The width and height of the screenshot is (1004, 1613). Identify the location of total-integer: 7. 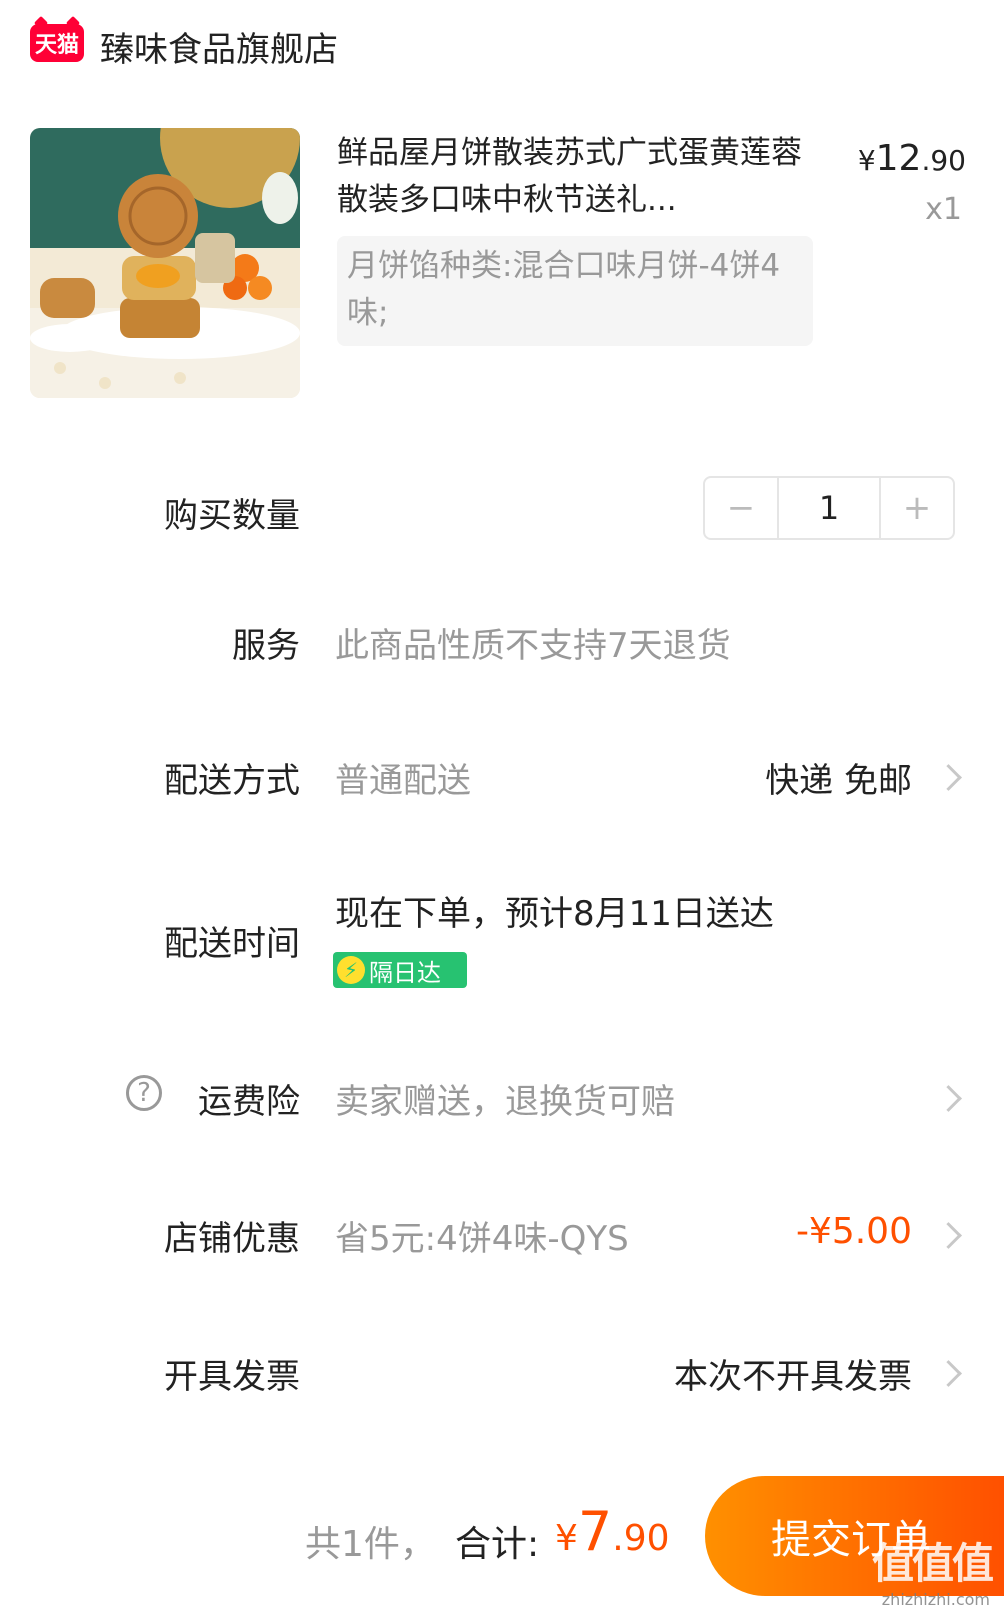
(595, 1531).